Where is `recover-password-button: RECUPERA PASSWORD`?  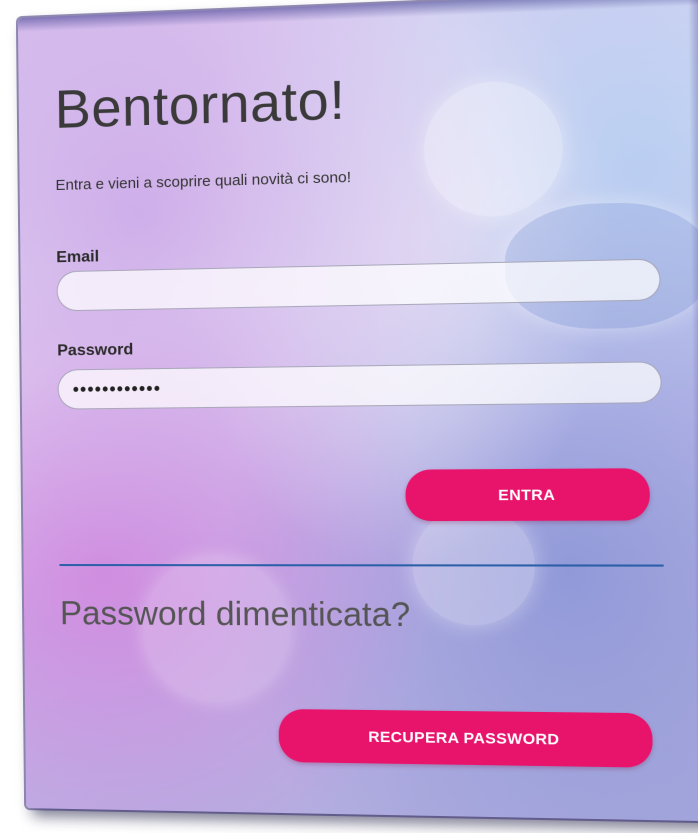
recover-password-button: RECUPERA PASSWORD is located at coordinates (465, 738).